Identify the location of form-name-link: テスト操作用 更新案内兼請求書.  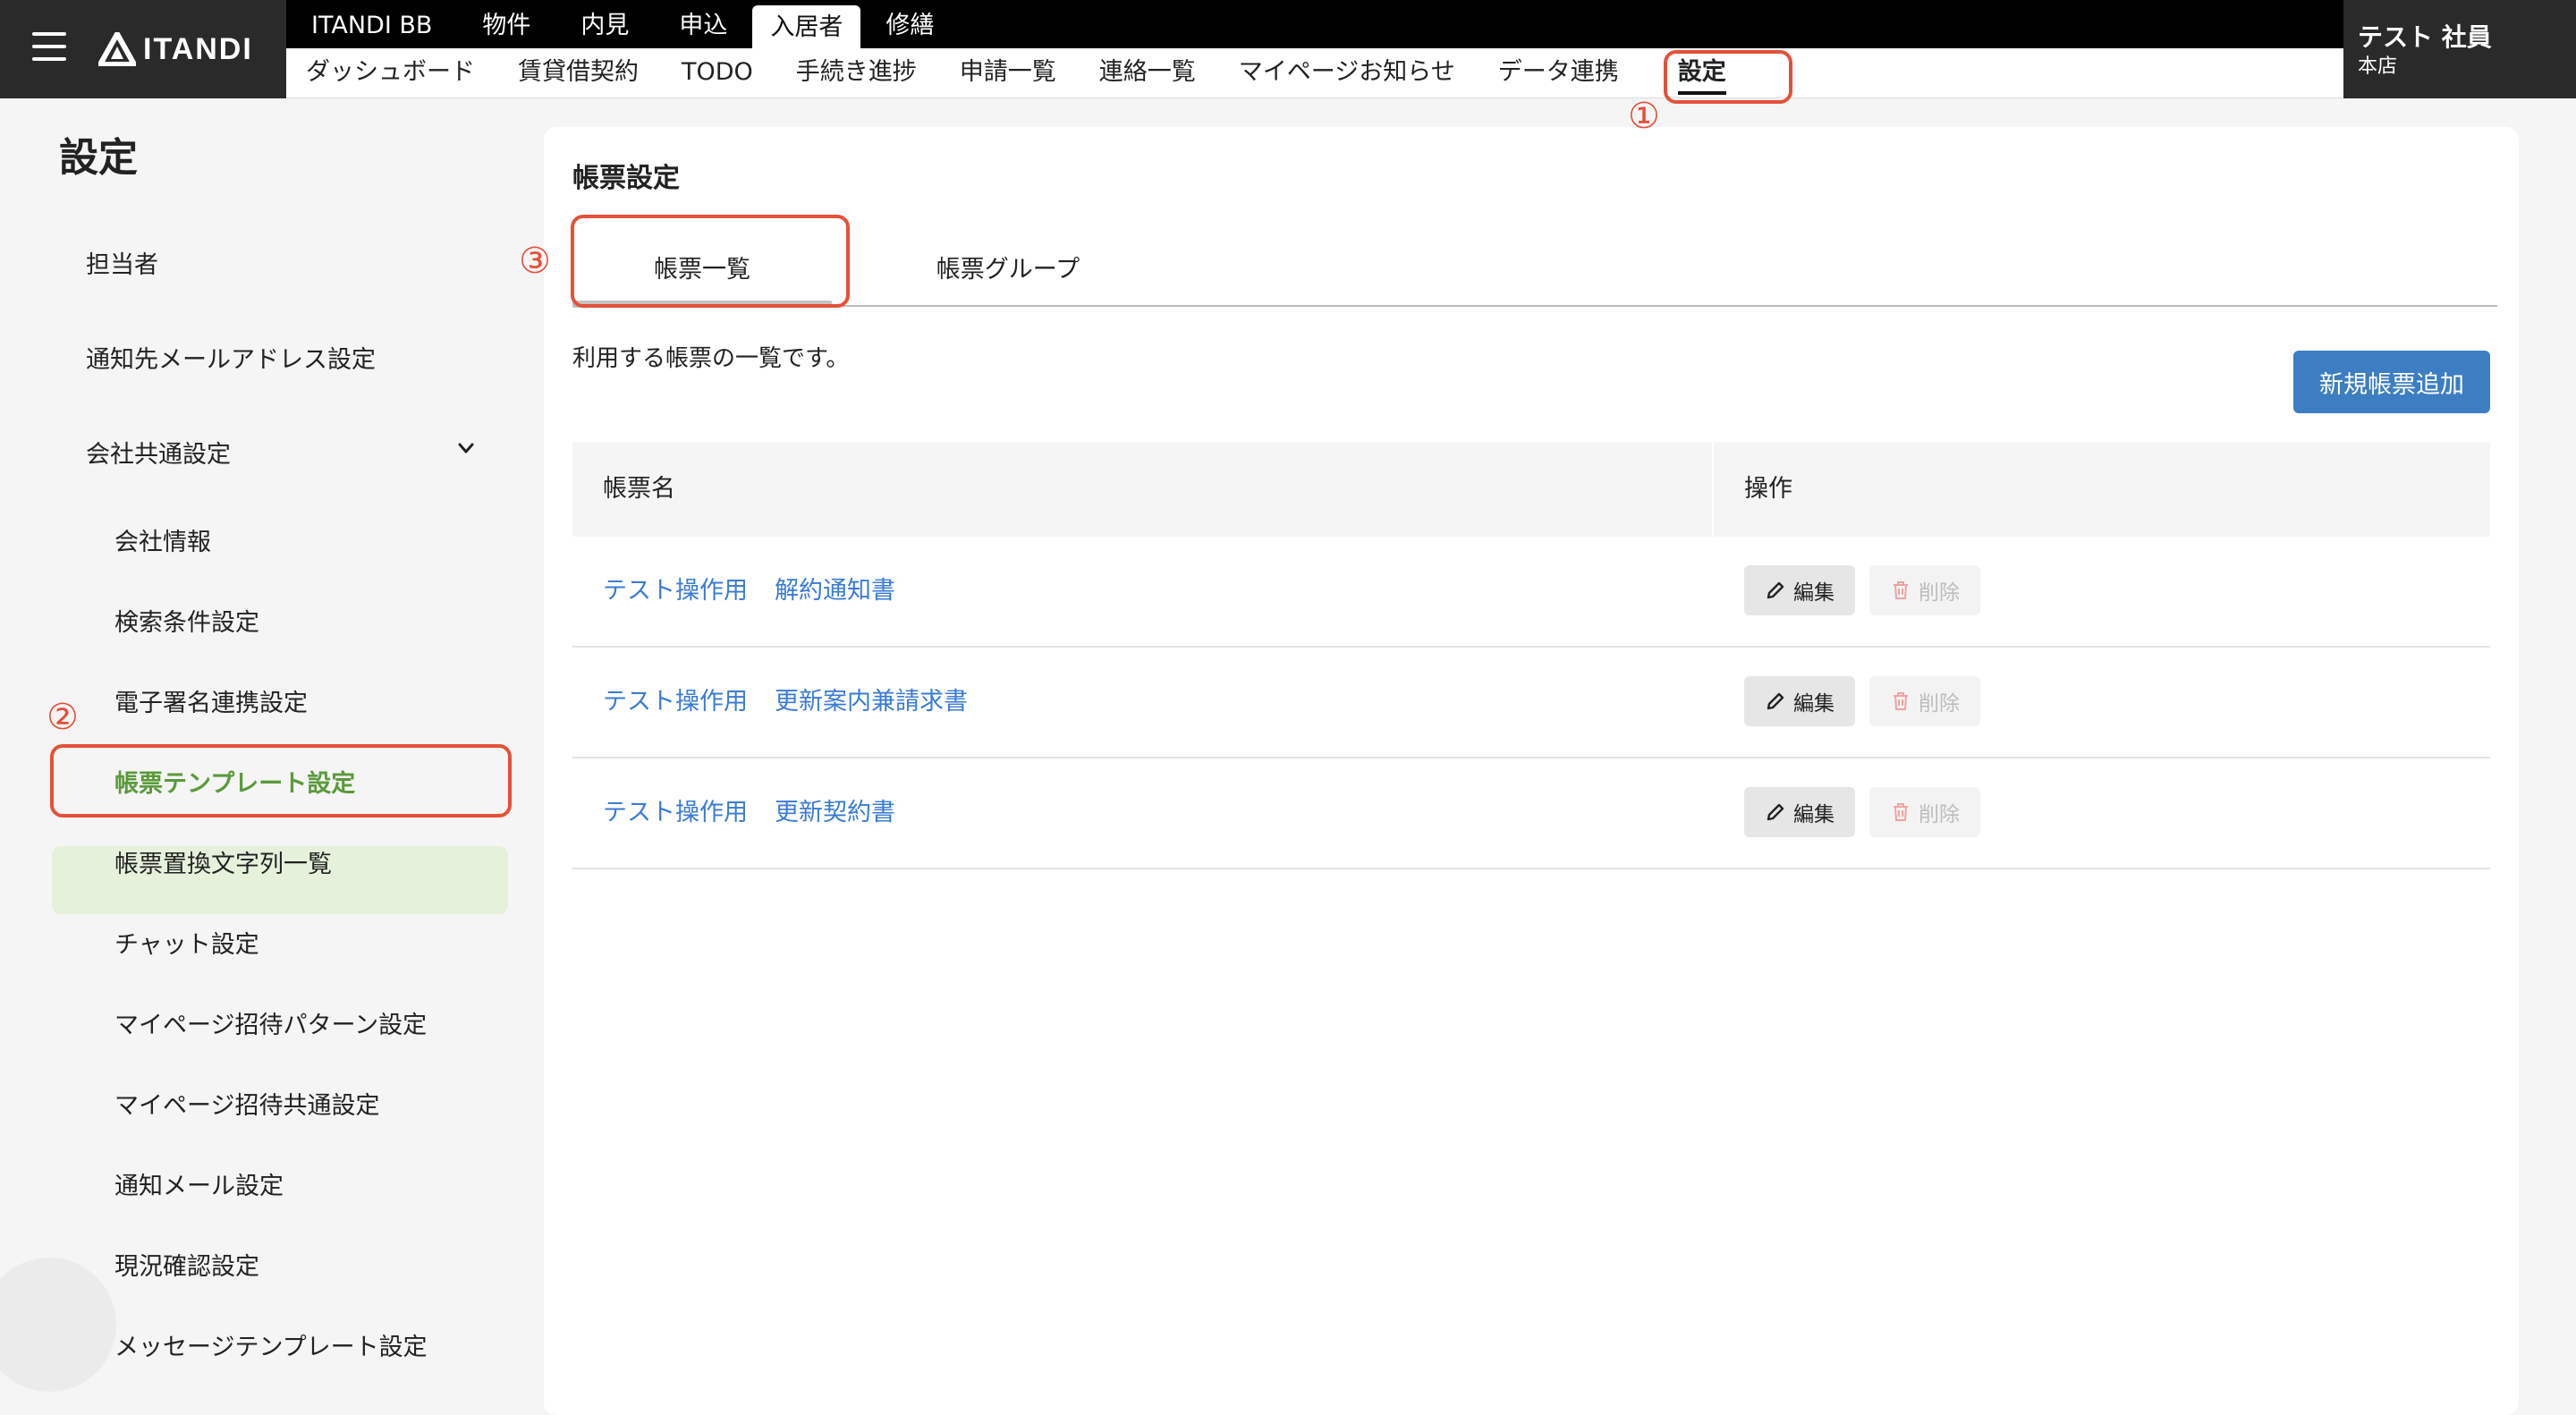
(785, 702).